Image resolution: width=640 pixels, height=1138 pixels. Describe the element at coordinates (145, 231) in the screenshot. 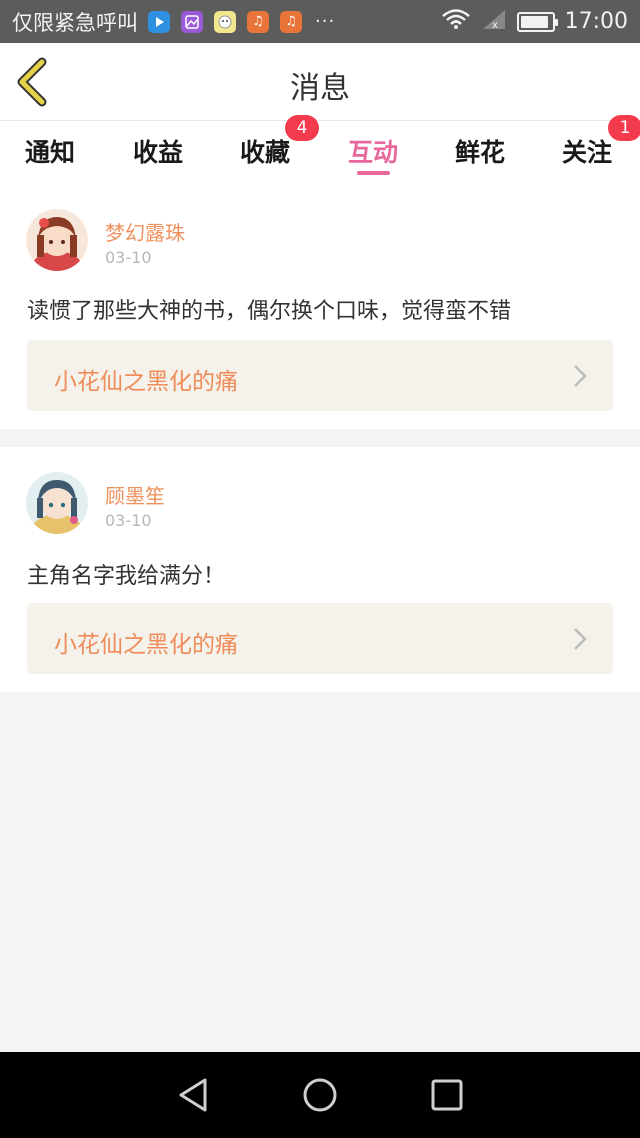

I see `username: 梦幻露珠` at that location.